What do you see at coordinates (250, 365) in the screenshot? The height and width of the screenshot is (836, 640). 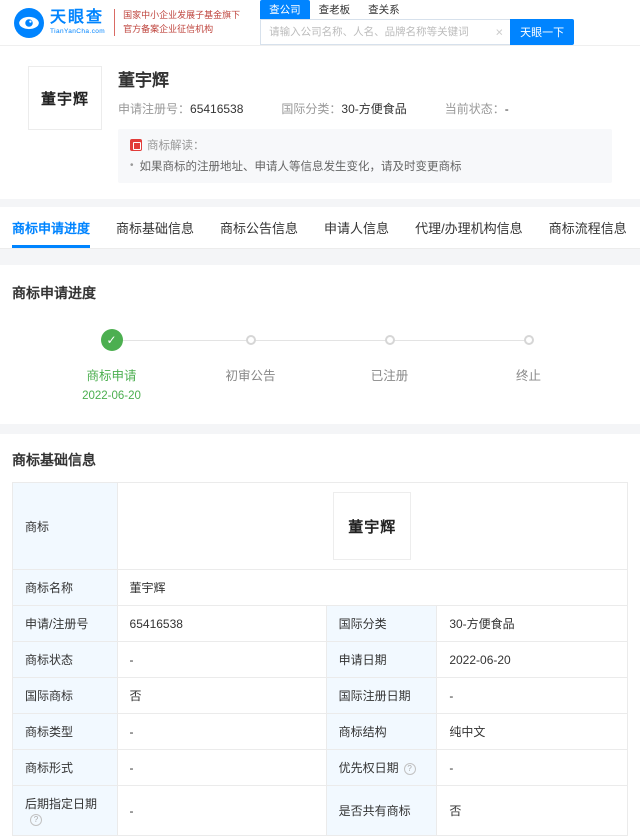 I see `progress-step-preliminary: 初审公告` at bounding box center [250, 365].